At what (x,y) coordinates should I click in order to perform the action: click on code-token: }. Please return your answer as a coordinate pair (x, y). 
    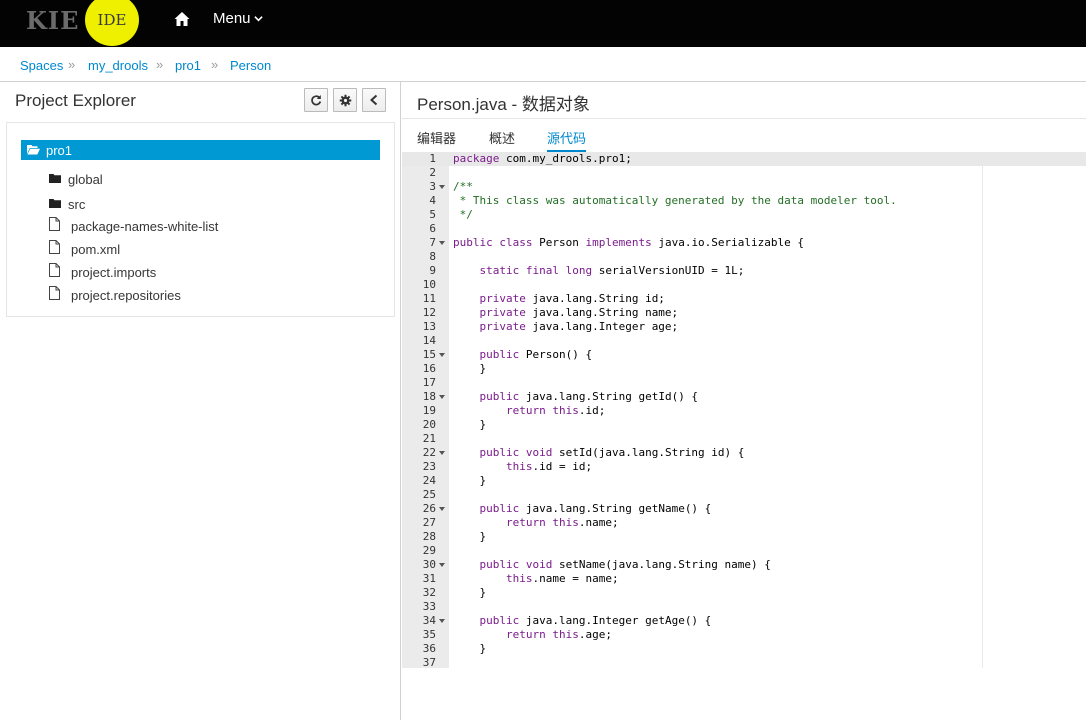
    Looking at the image, I should click on (470, 480).